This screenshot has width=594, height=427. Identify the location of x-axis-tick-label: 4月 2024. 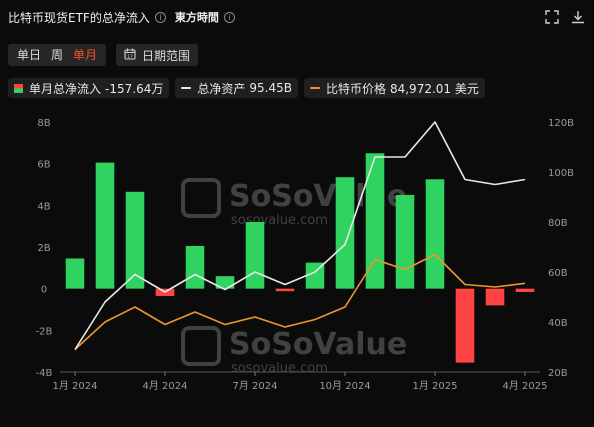
(165, 386).